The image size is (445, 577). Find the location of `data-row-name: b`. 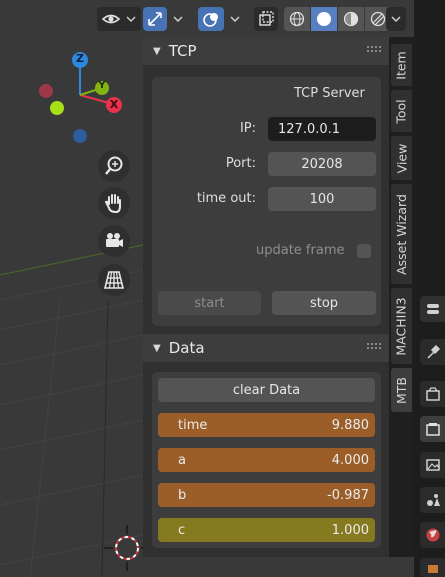

data-row-name: b is located at coordinates (182, 495).